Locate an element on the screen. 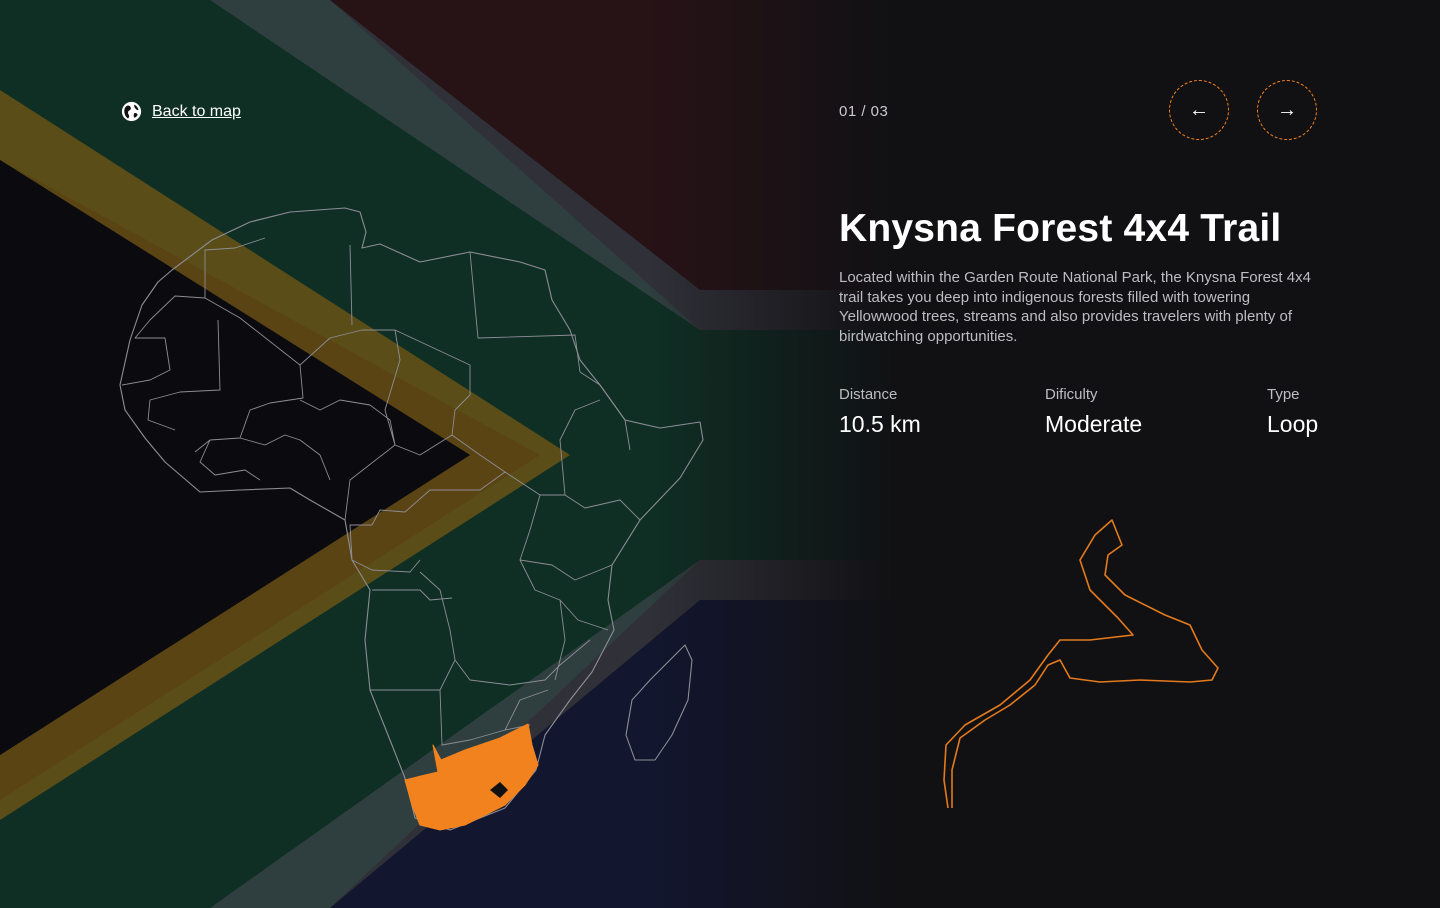 Image resolution: width=1440 pixels, height=908 pixels. stat-distance-value: 10.5 km is located at coordinates (880, 424).